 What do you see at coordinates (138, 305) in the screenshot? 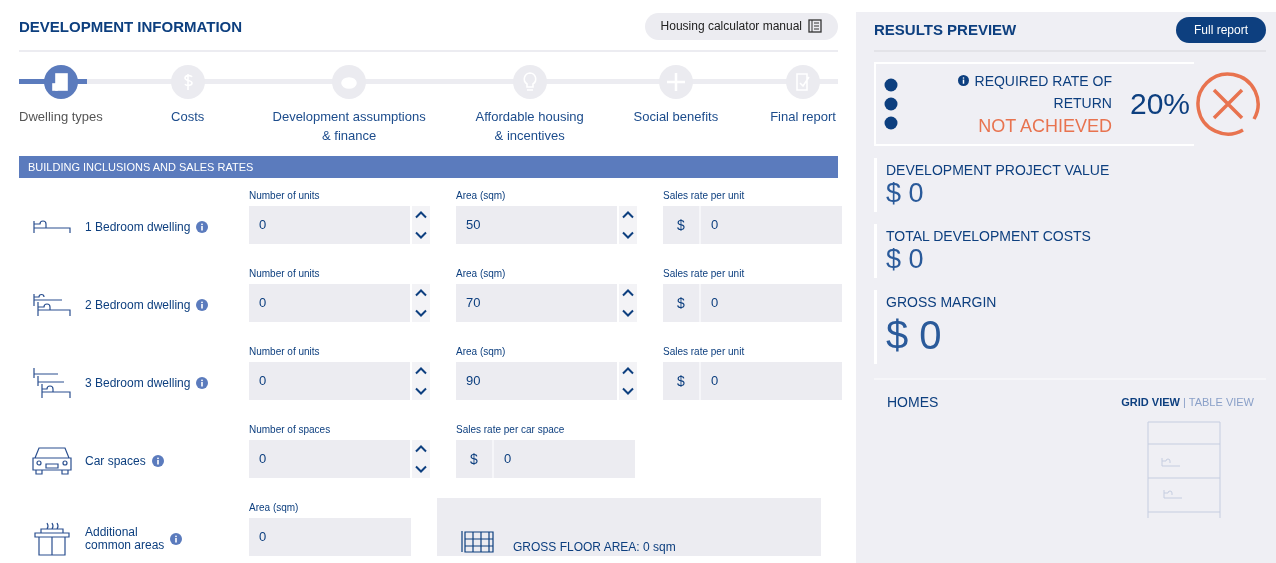
I see `dwelling-label: 2 Bedroom dwelling` at bounding box center [138, 305].